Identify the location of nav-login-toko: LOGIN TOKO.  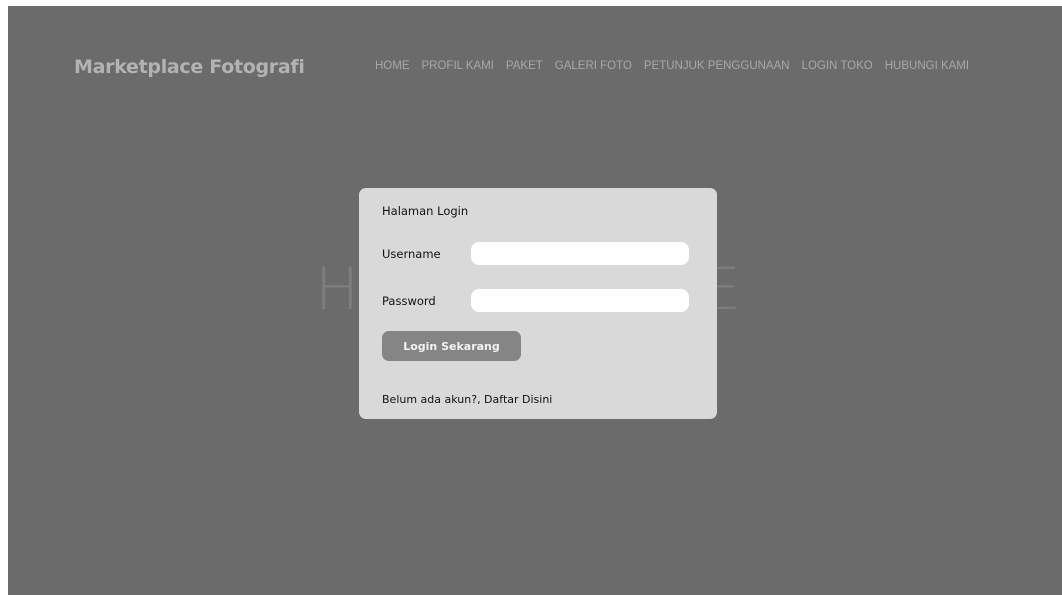
(837, 66).